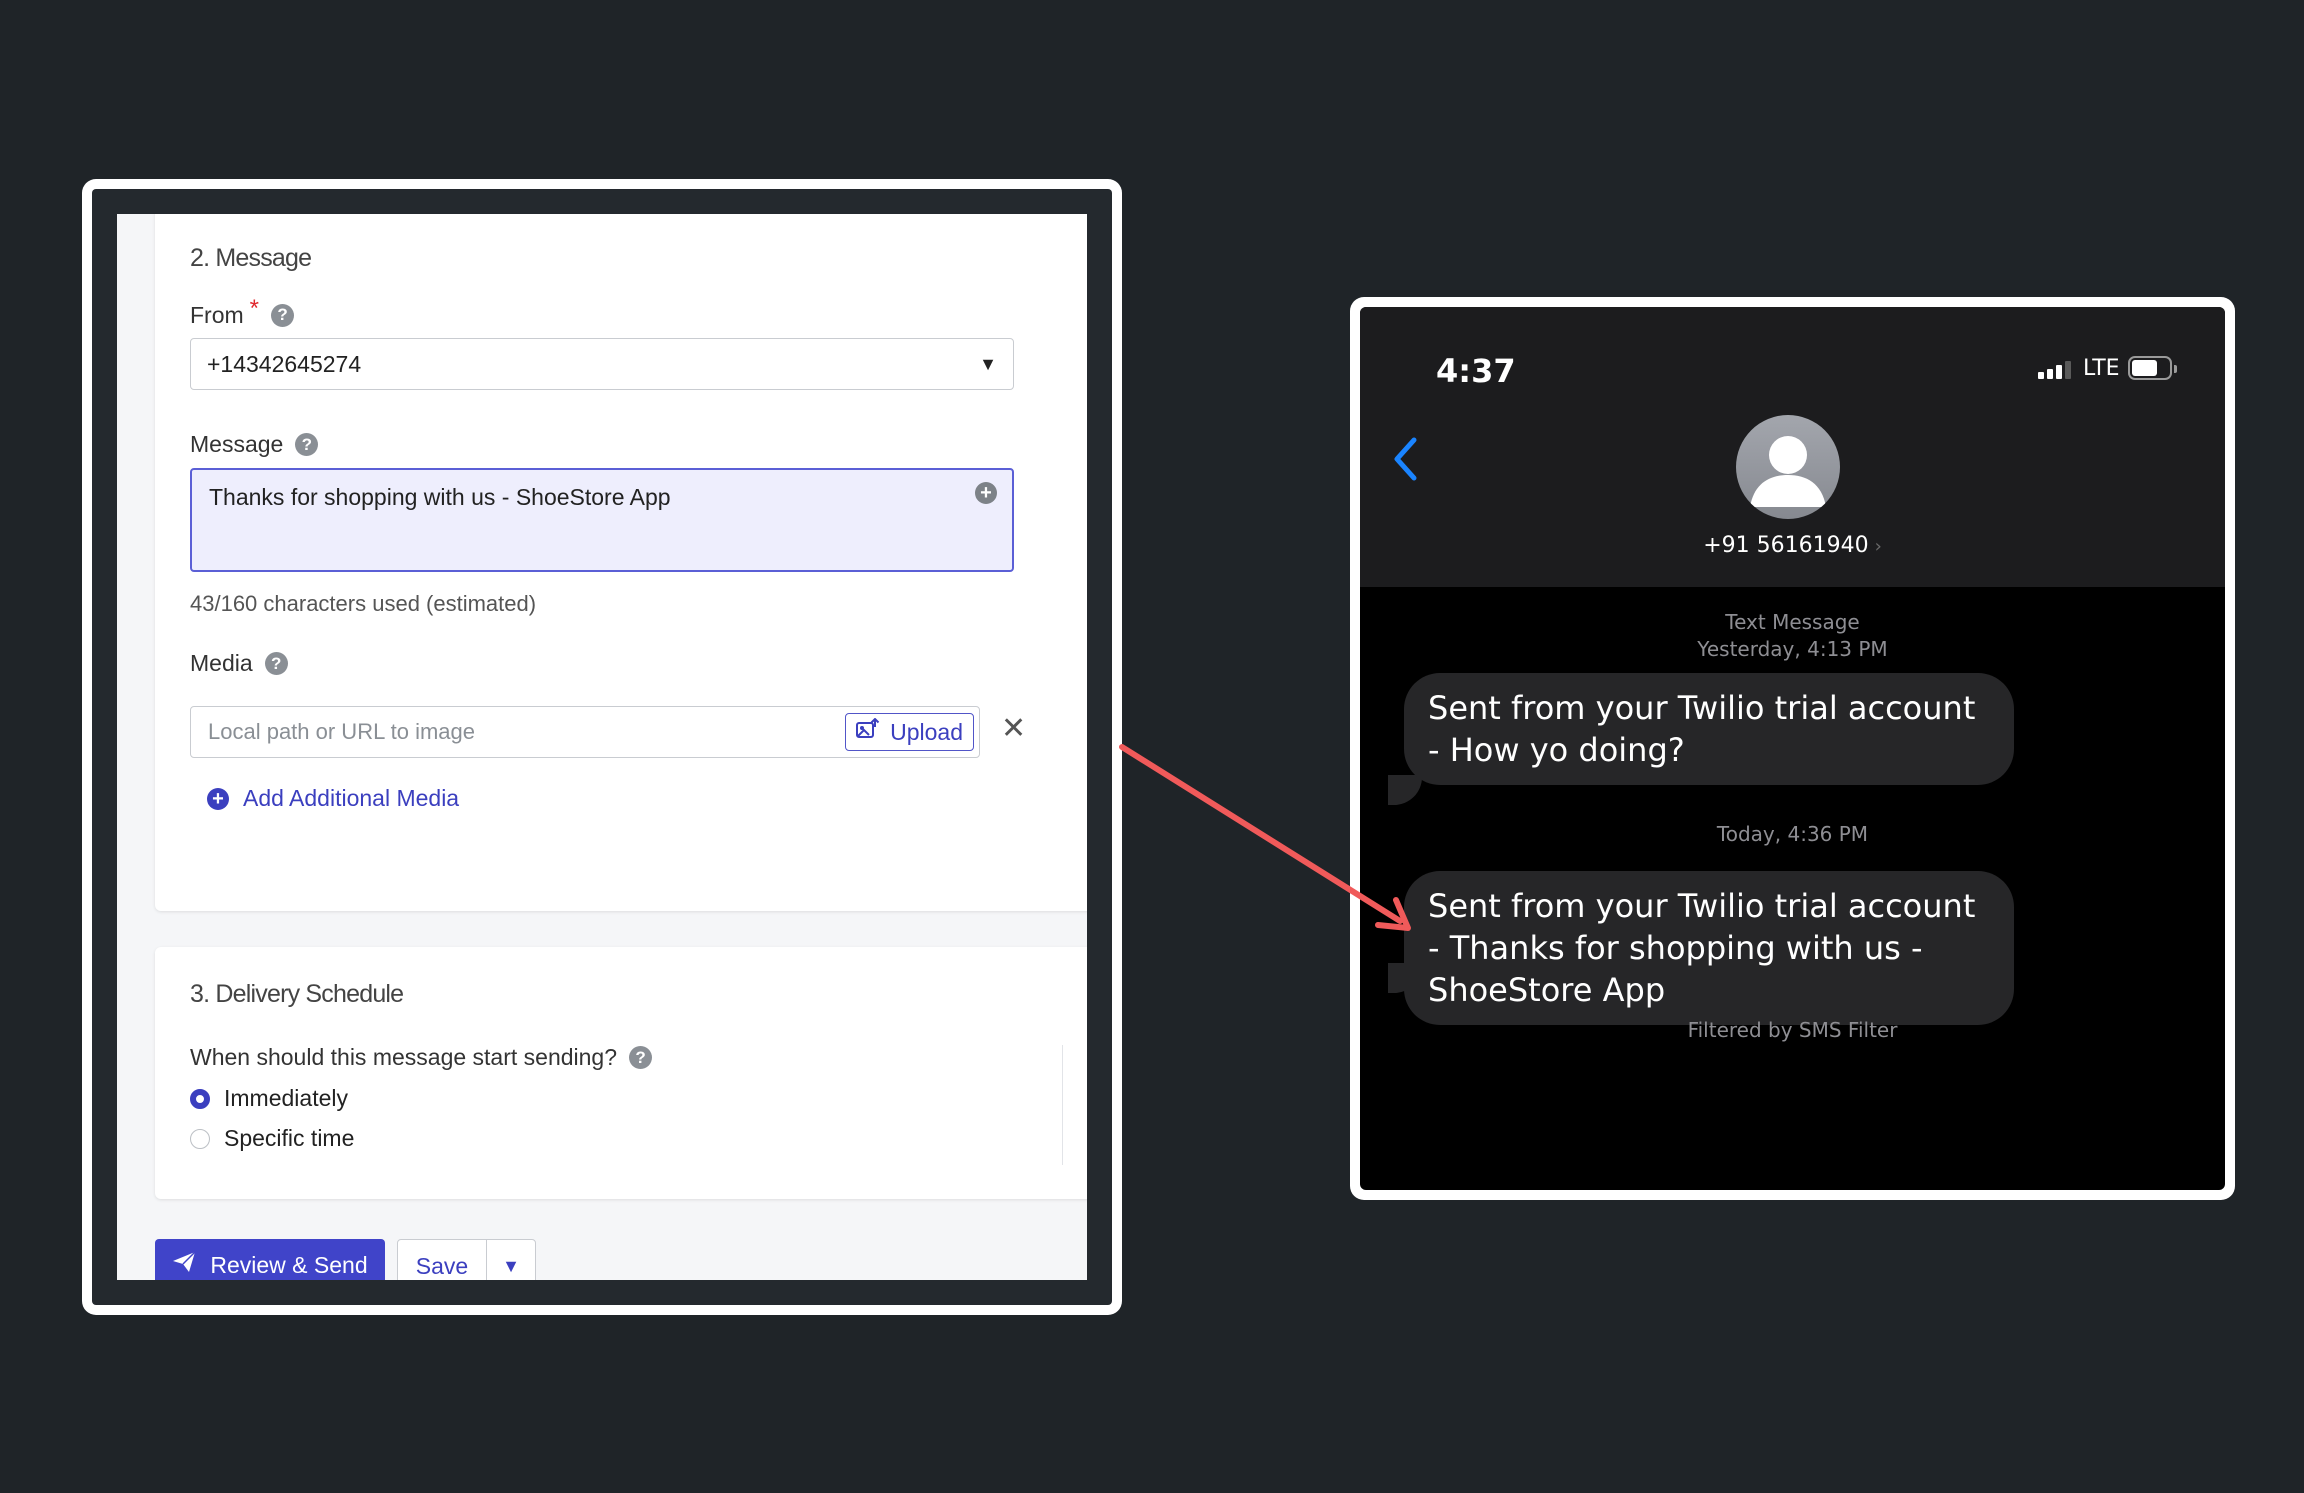 This screenshot has height=1493, width=2304. Describe the element at coordinates (1062, 1105) in the screenshot. I see `column-divider` at that location.